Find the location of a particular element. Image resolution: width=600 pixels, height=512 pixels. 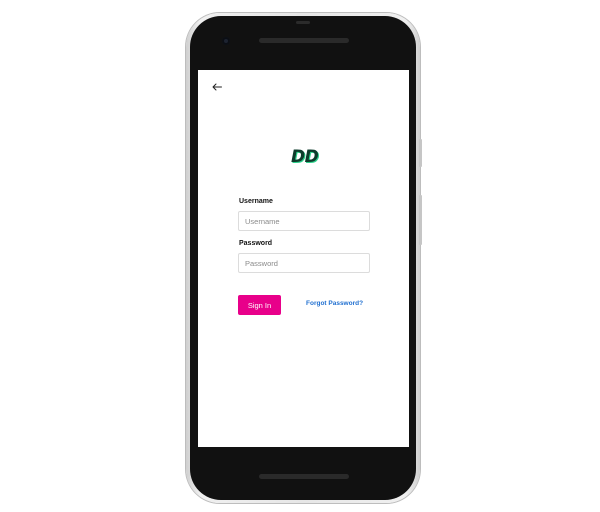

earpiece-speaker is located at coordinates (304, 40).